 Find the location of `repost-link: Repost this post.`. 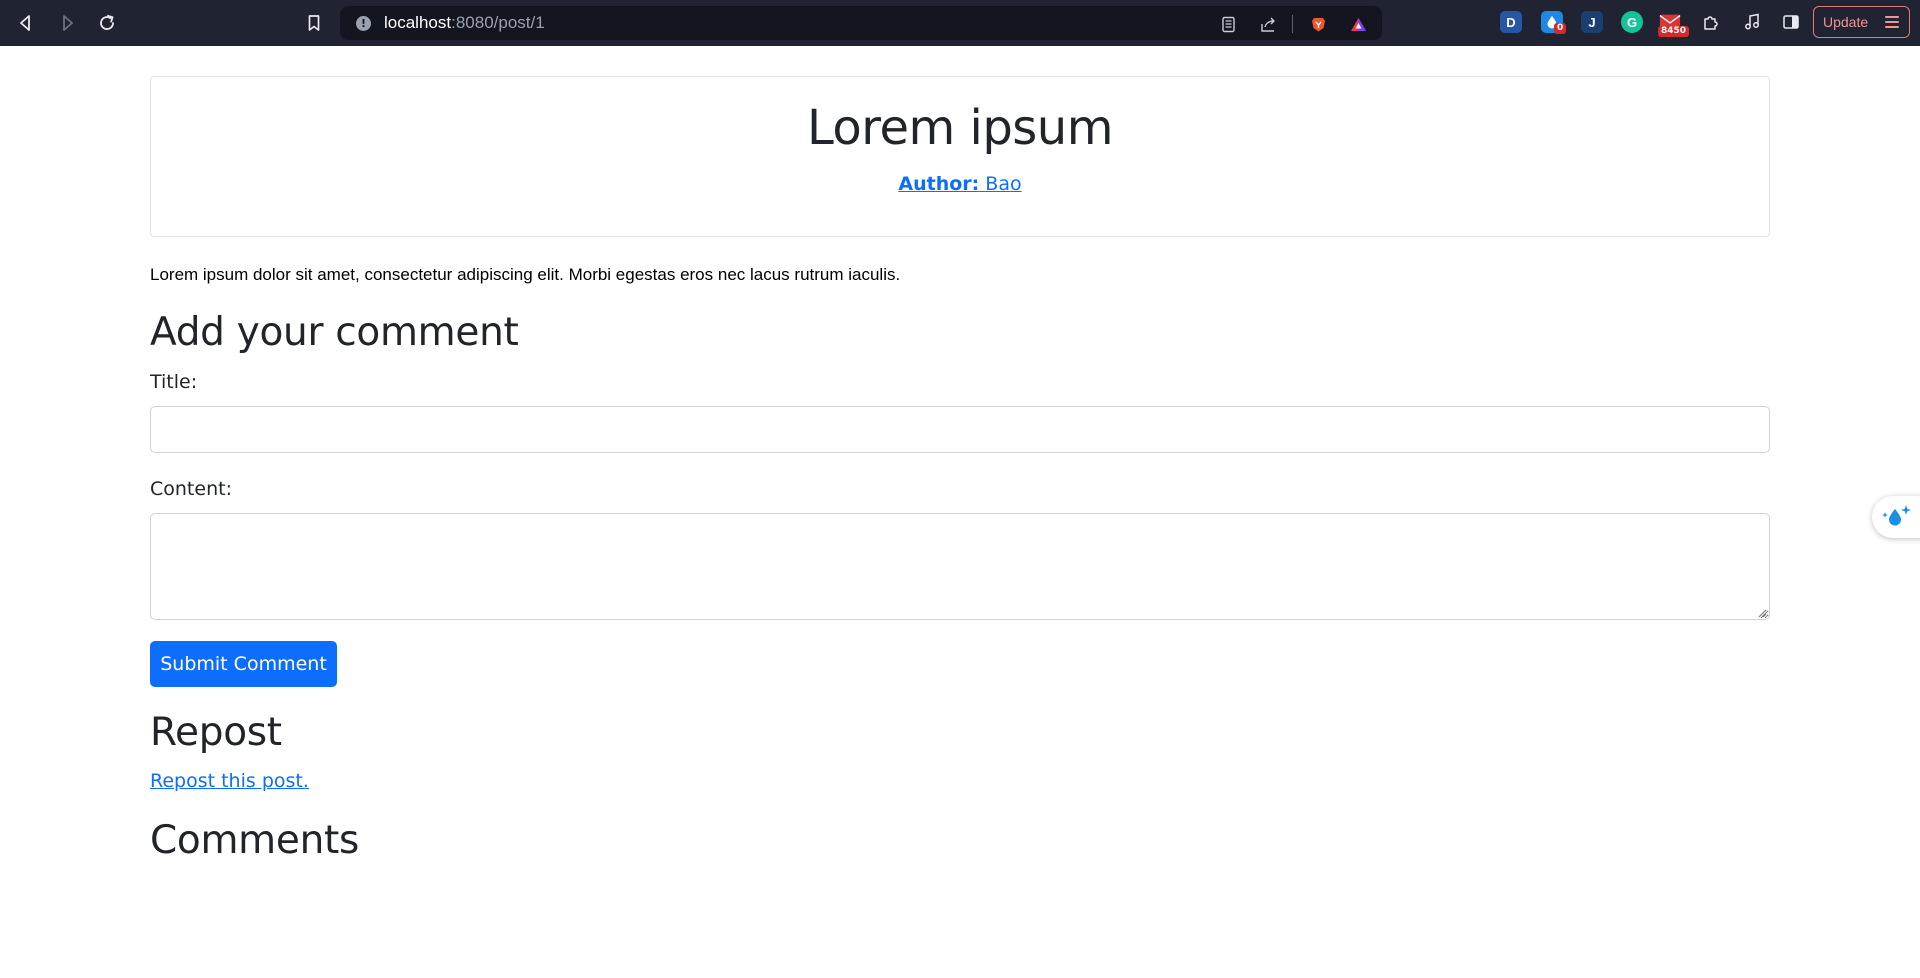

repost-link: Repost this post. is located at coordinates (229, 781).